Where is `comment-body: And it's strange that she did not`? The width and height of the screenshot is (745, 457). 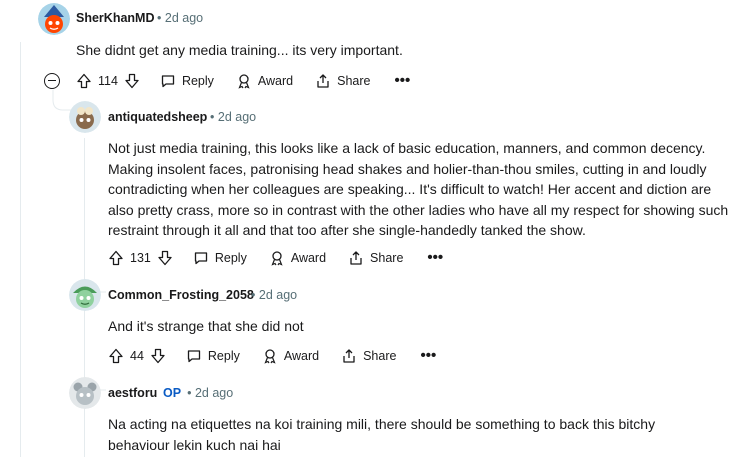
comment-body: And it's strange that she did not is located at coordinates (206, 326).